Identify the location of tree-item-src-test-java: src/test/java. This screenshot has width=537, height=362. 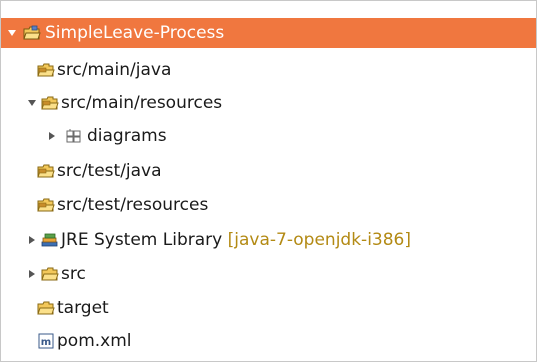
(268, 171).